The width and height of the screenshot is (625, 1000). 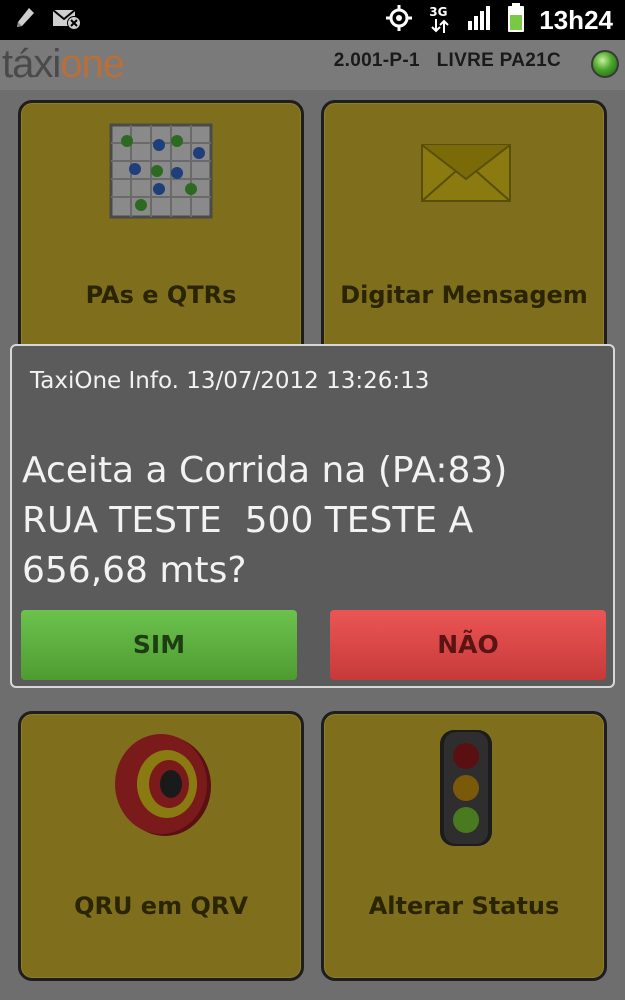 I want to click on tile-alterar-status: Alterar Status, so click(x=464, y=846).